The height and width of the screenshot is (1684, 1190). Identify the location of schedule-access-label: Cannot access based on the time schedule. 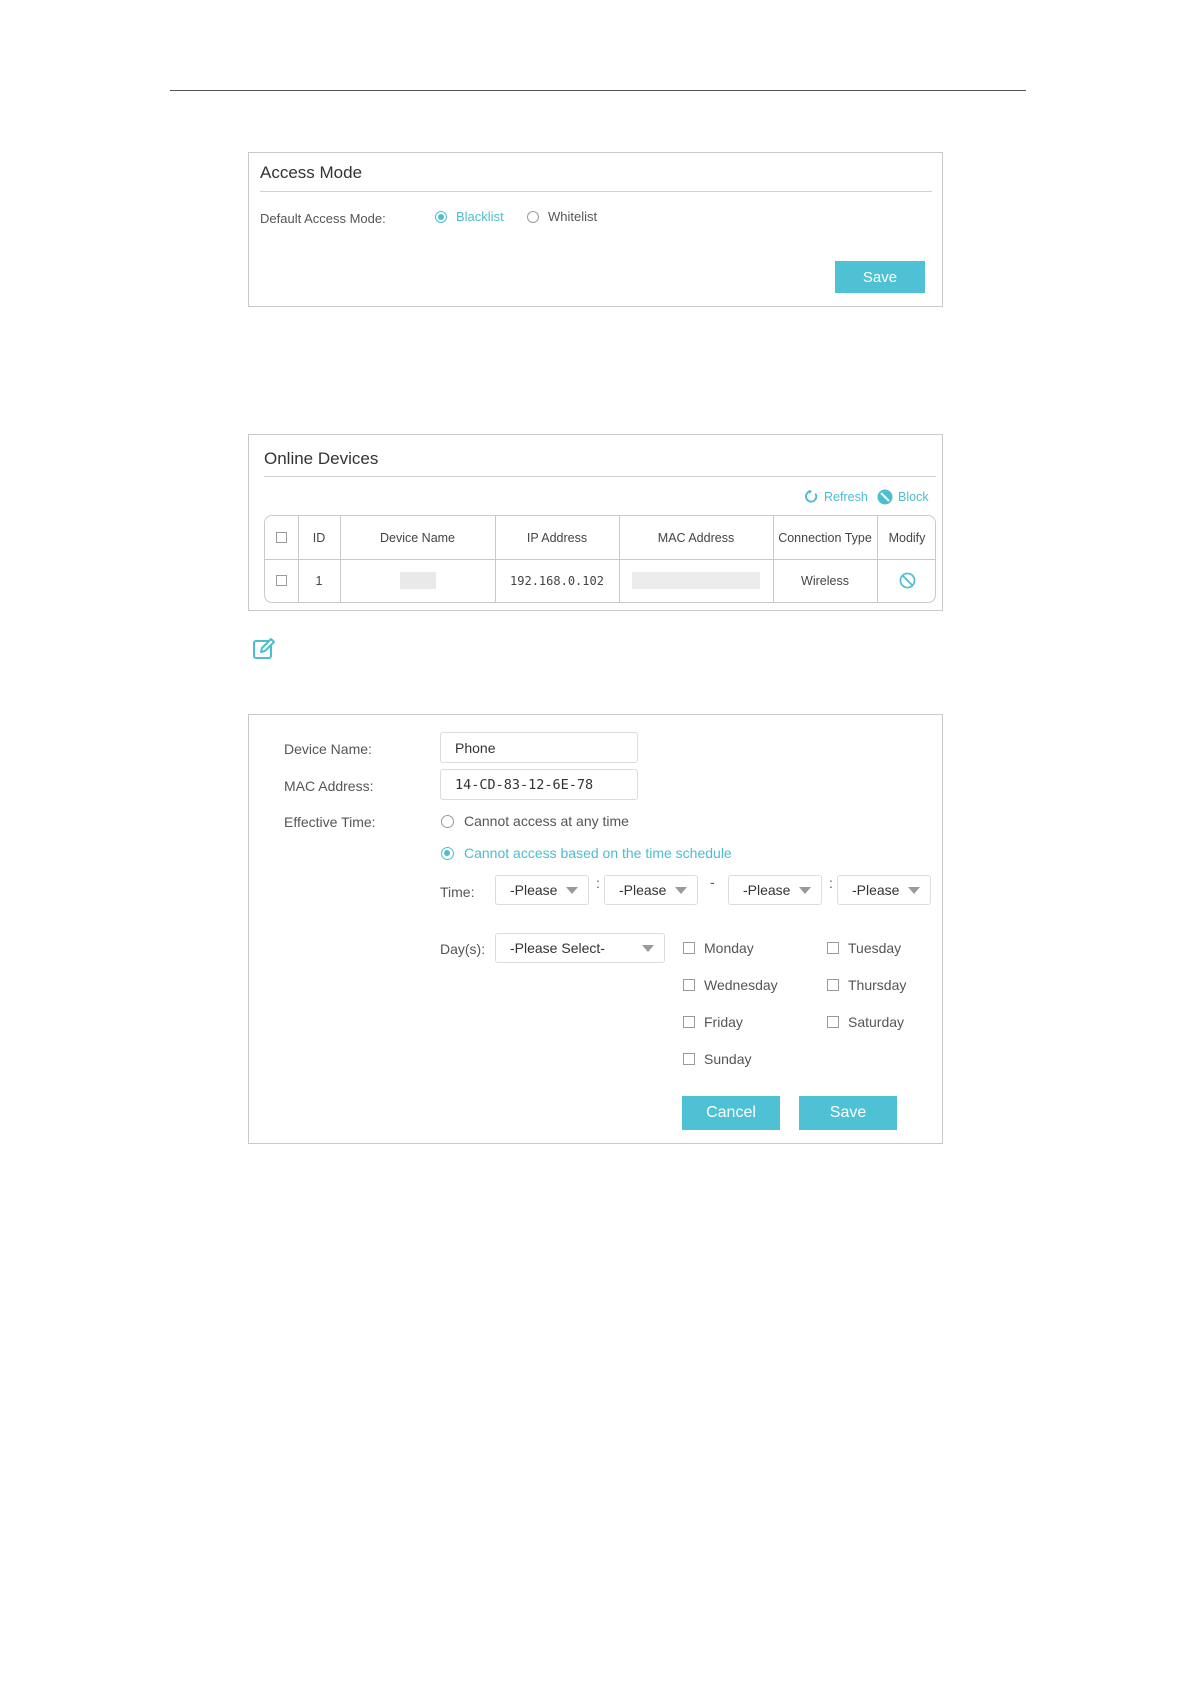
(598, 853).